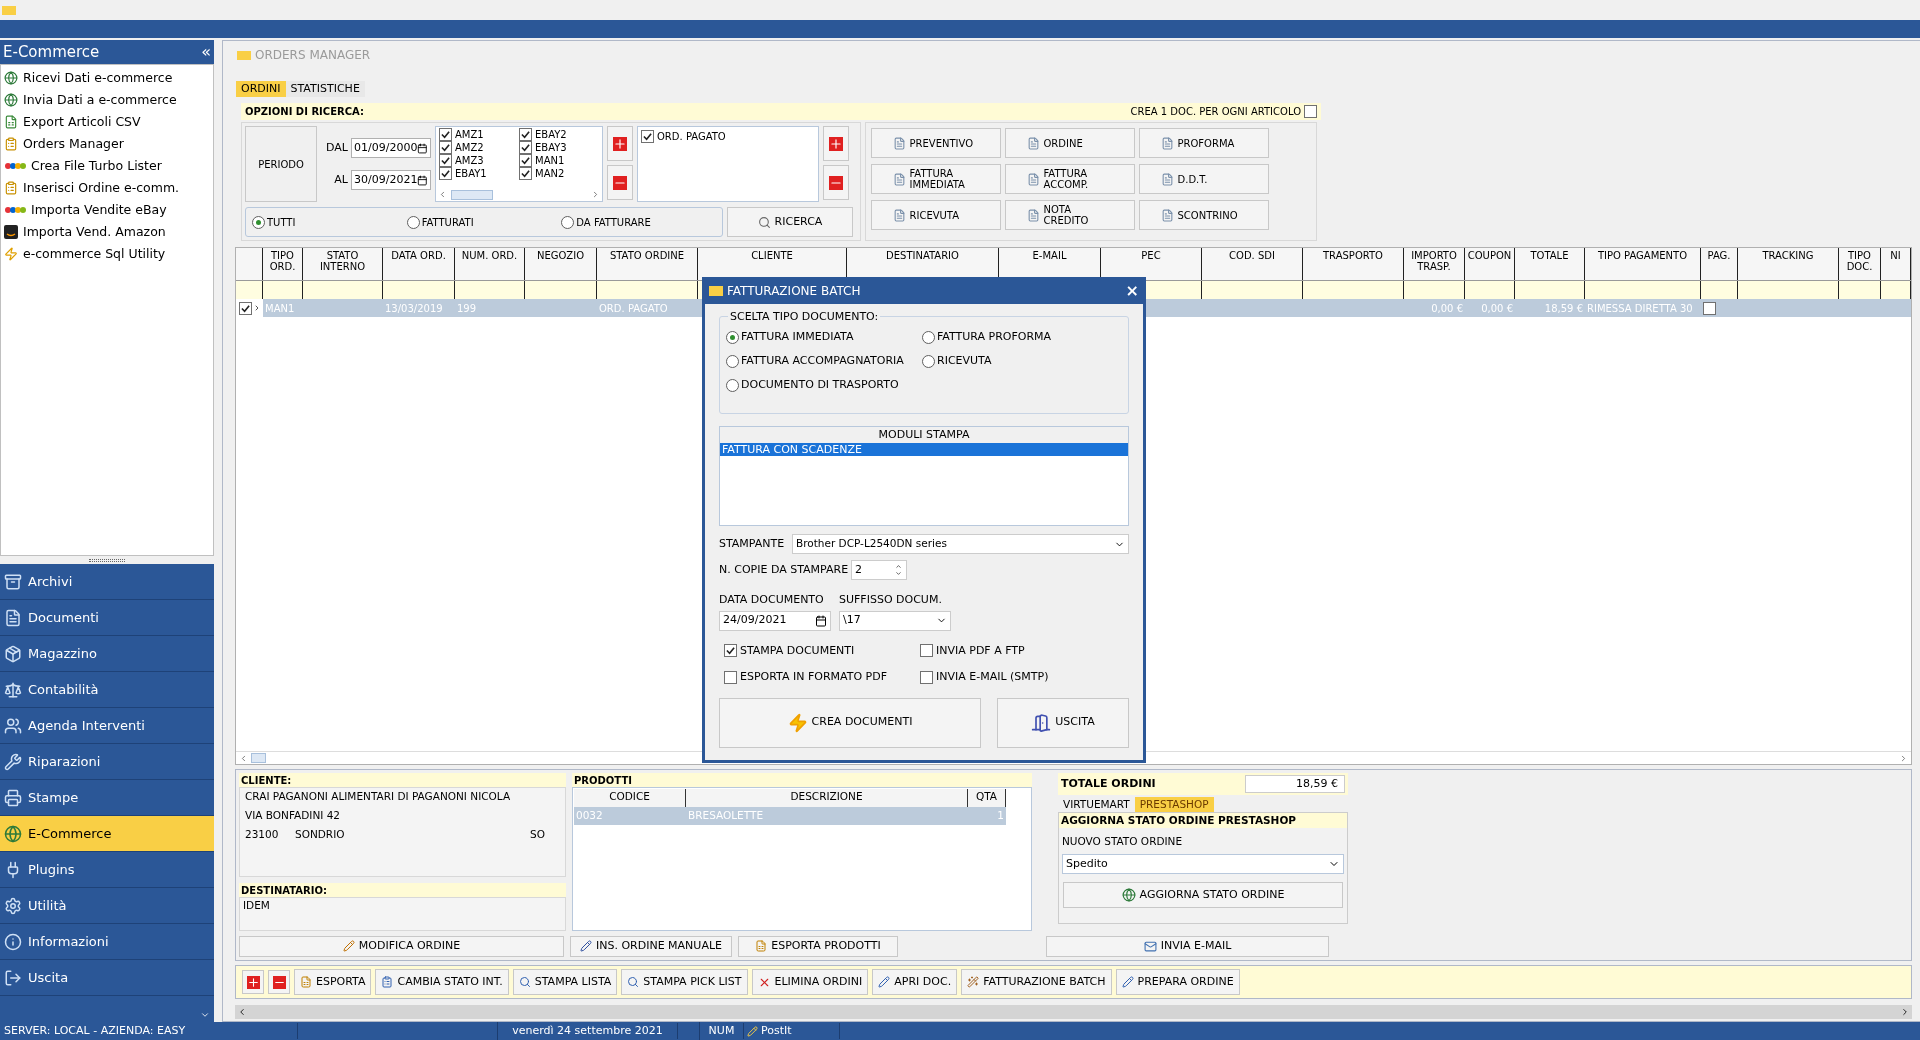  What do you see at coordinates (891, 600) in the screenshot?
I see `suffix-label: SUFFISSO DOCUM.` at bounding box center [891, 600].